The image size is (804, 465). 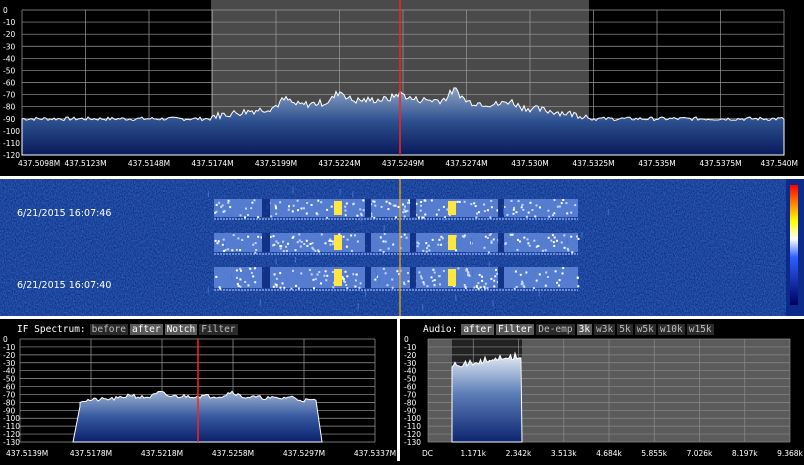 I want to click on audio-w10k-button: w10k, so click(x=671, y=329).